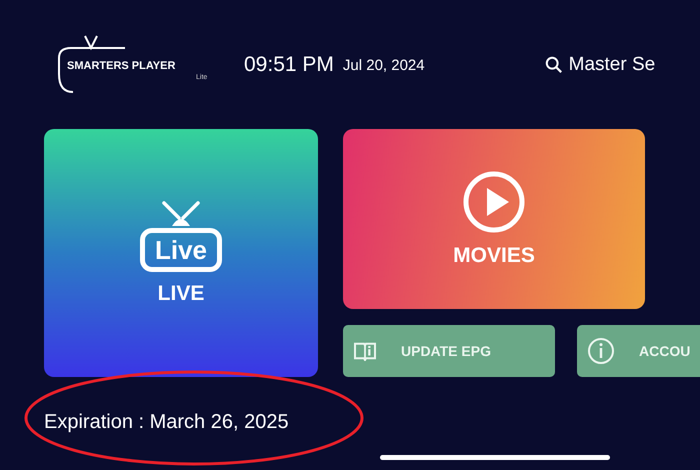 The image size is (700, 470). What do you see at coordinates (121, 66) in the screenshot?
I see `logo-title: SMARTERS PLAYER` at bounding box center [121, 66].